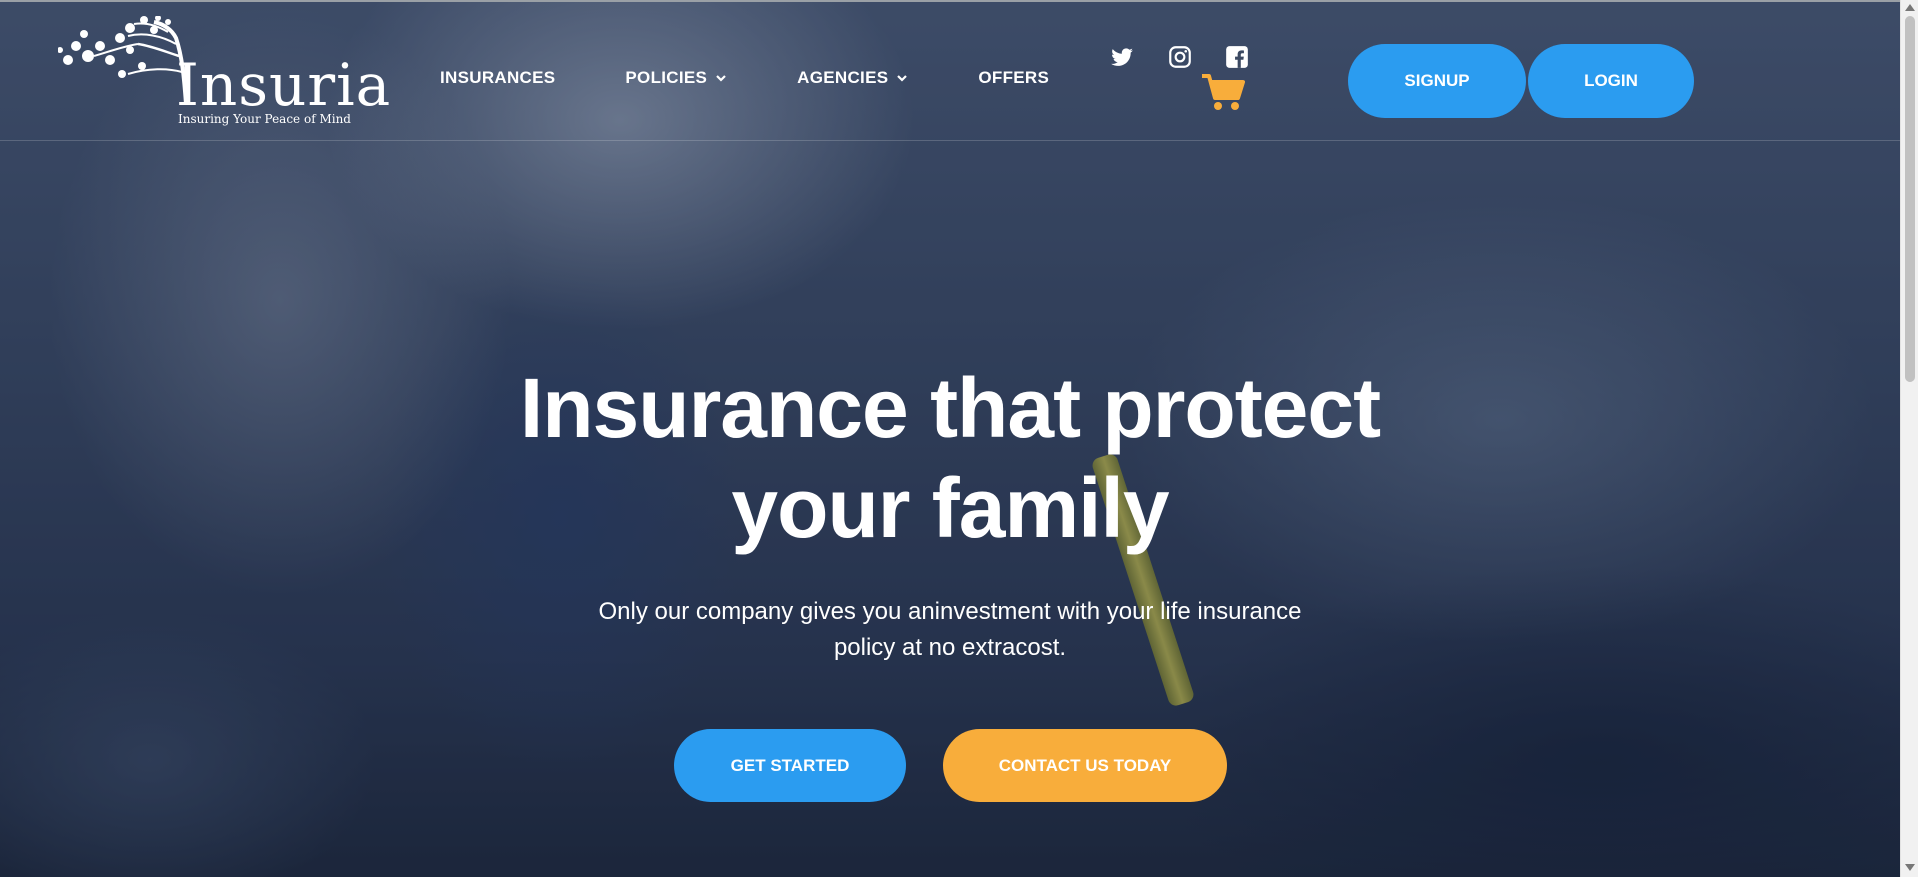  Describe the element at coordinates (1237, 57) in the screenshot. I see `facebook-icon` at that location.